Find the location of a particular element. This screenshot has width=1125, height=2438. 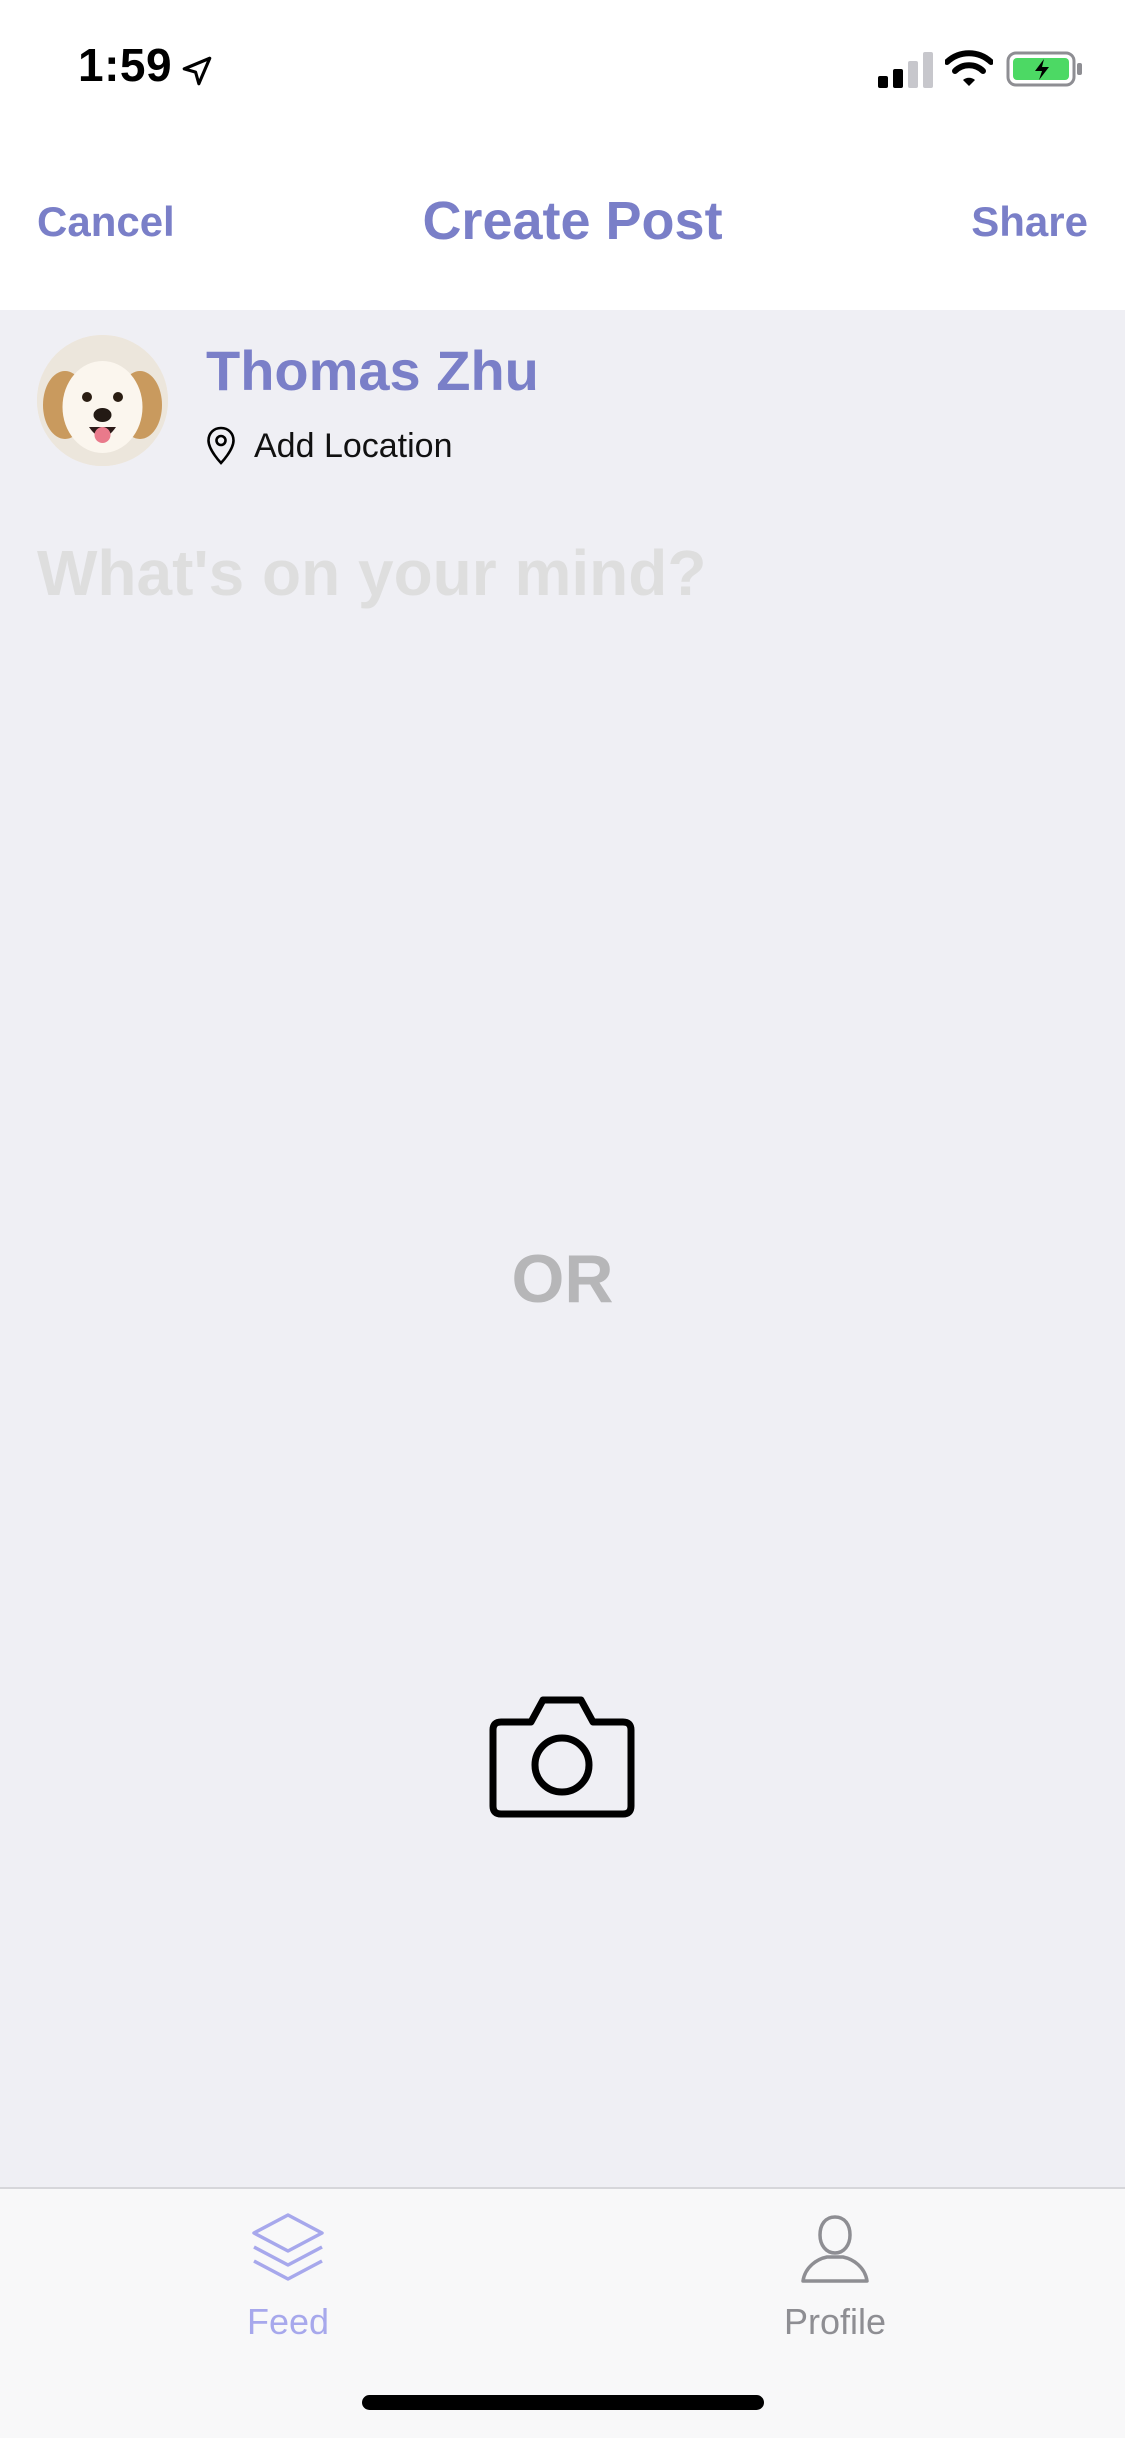

person-icon is located at coordinates (835, 2249).